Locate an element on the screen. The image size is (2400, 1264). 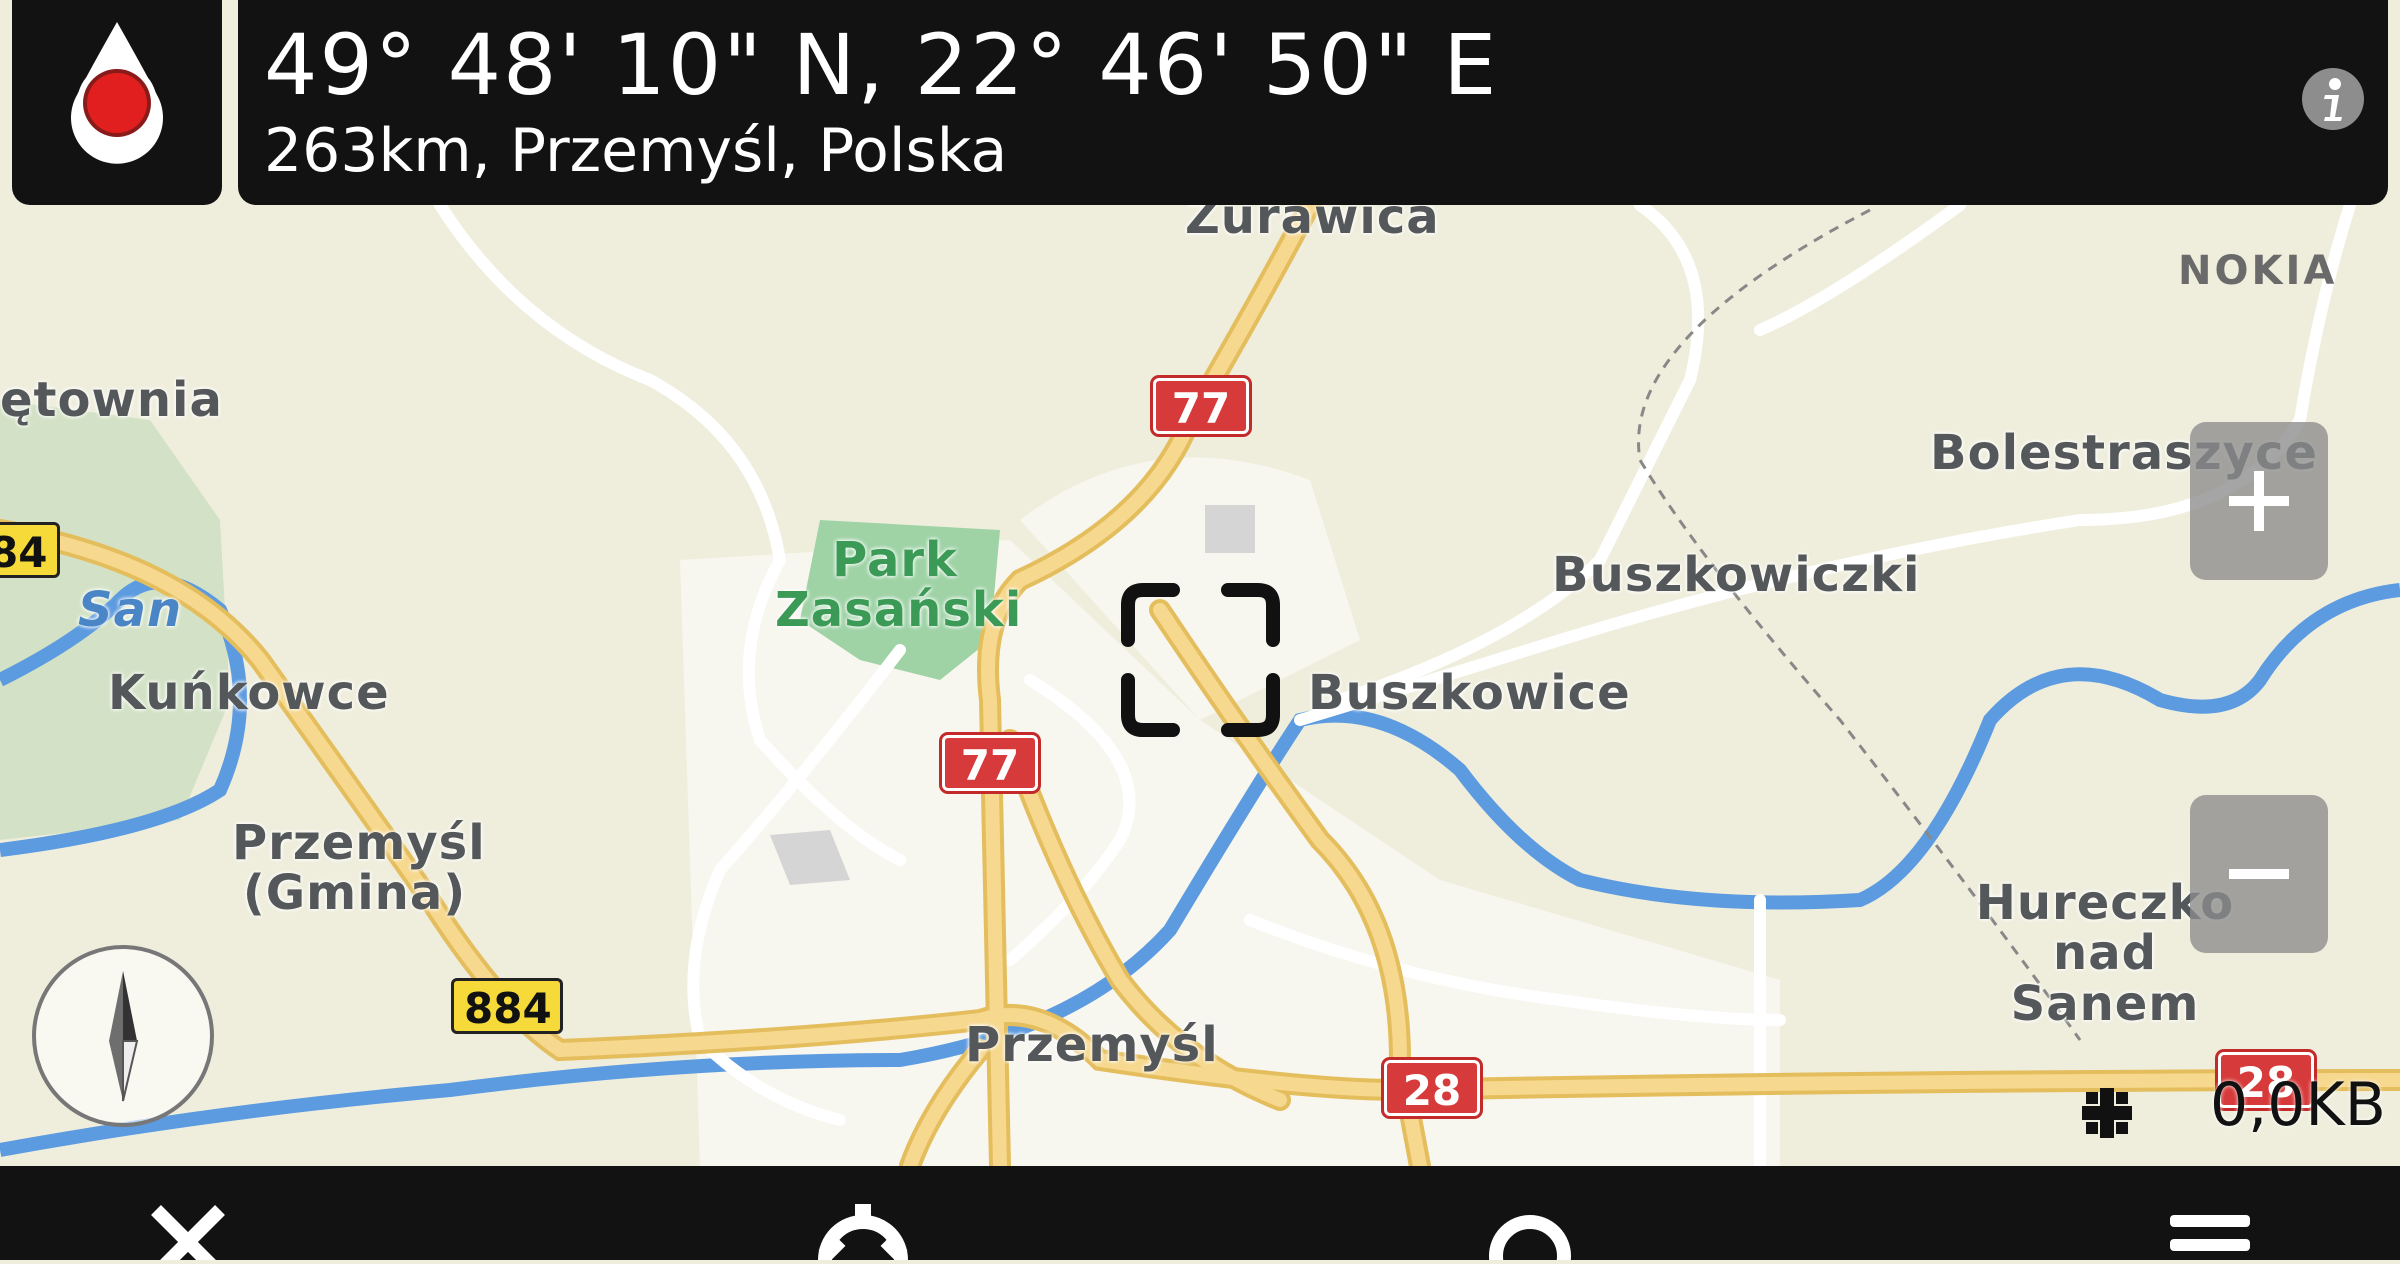
brand-logo: NOKIA is located at coordinates (2258, 271).